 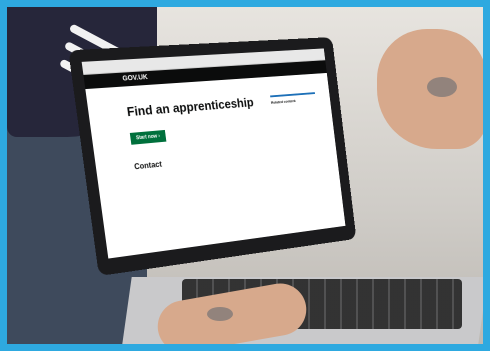 I want to click on start-button-label: Start now, so click(x=146, y=137).